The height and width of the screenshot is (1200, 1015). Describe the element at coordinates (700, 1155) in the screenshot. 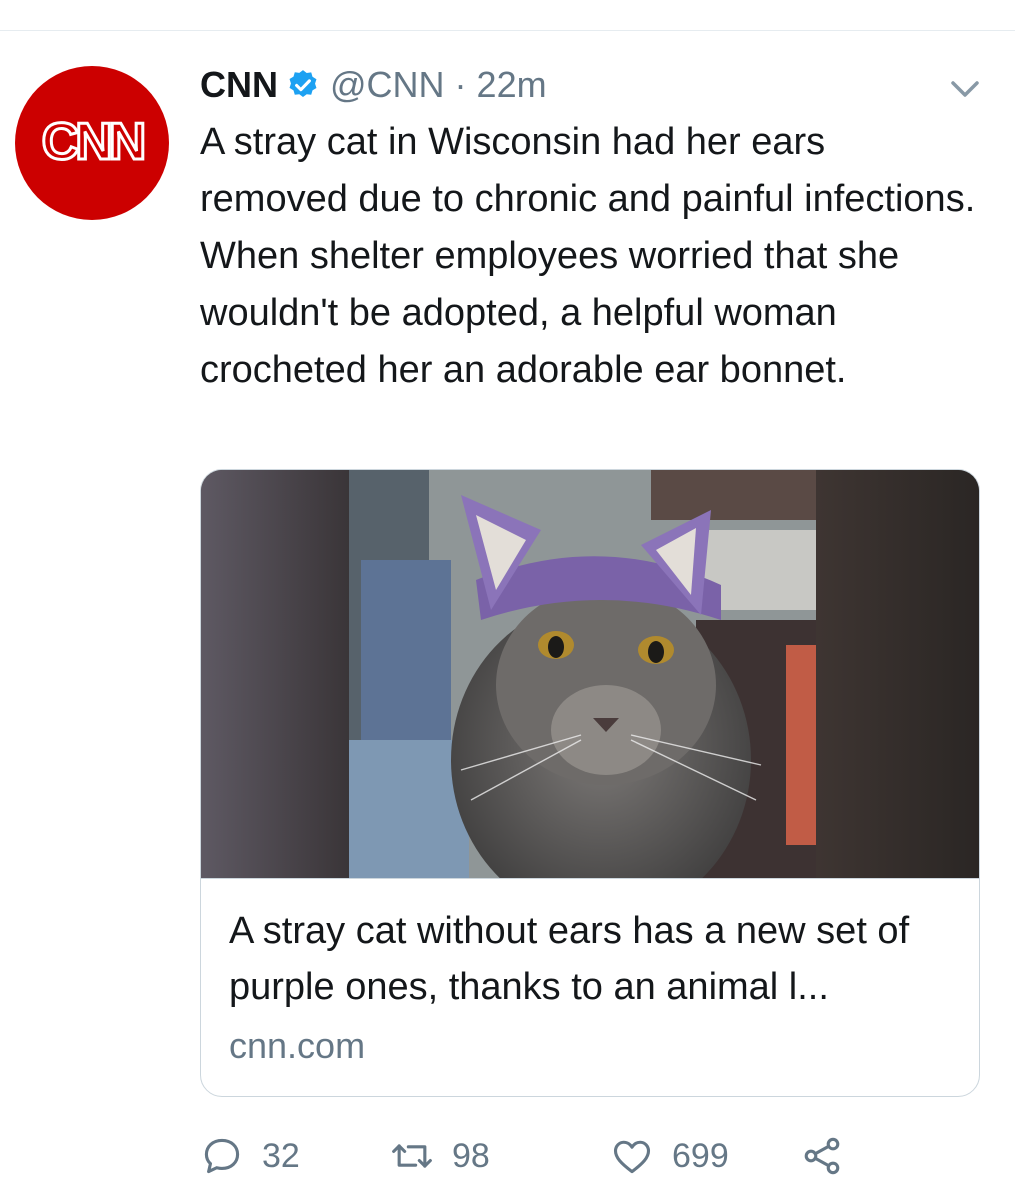

I see `like-count: 699` at that location.